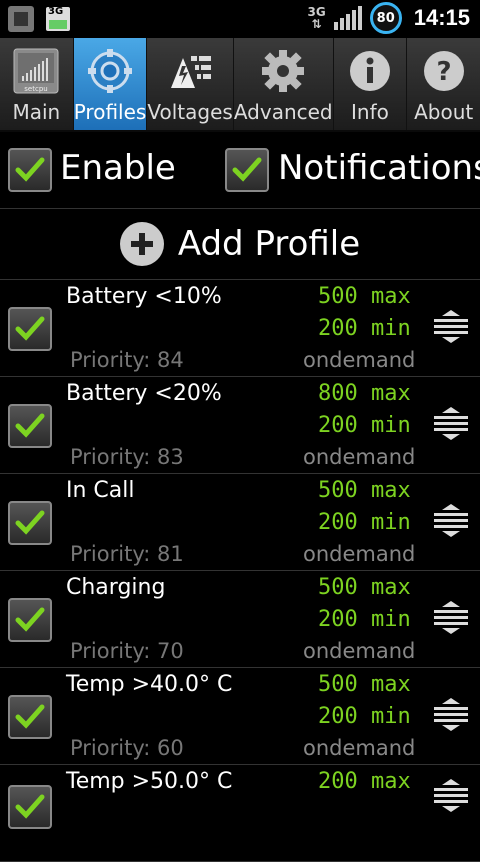 The image size is (480, 862). What do you see at coordinates (269, 244) in the screenshot?
I see `add-profile-label: Add Profile` at bounding box center [269, 244].